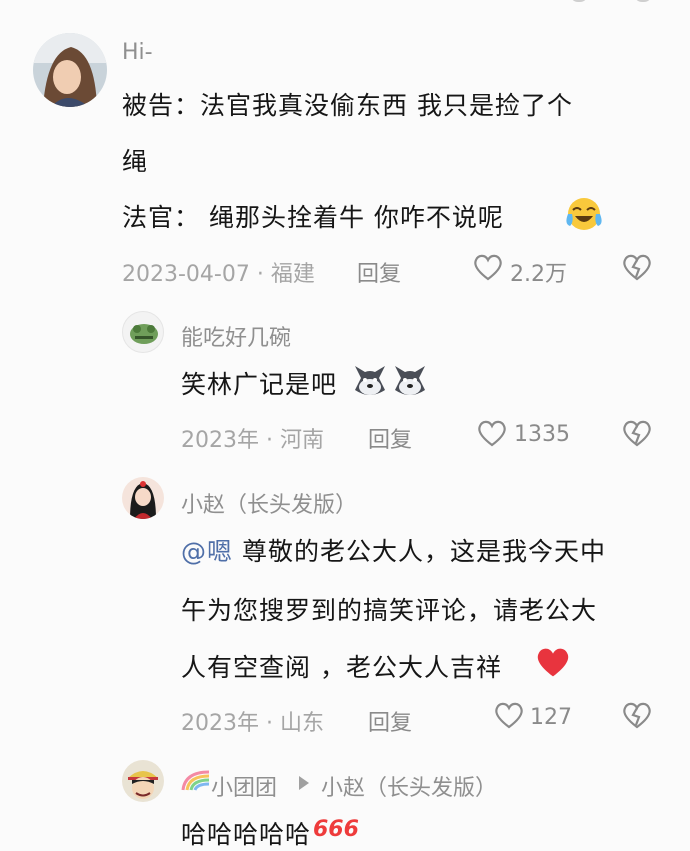  I want to click on comment-text-line: 人有空查阅 ，老公大人吉祥, so click(341, 667).